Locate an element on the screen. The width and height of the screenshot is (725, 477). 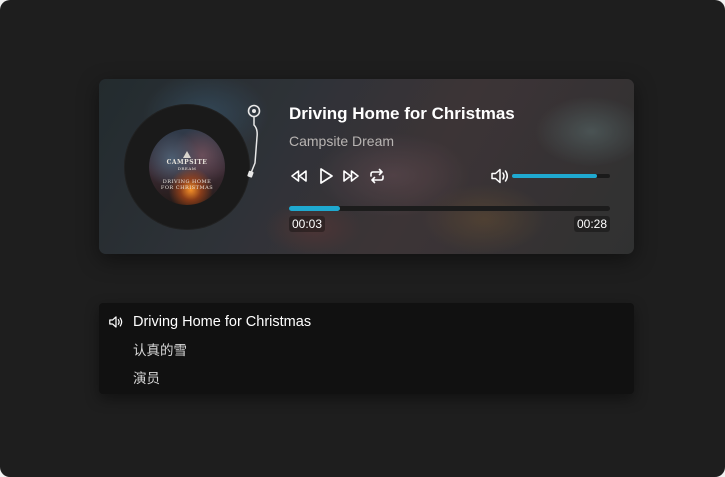
total-duration: 00:28 is located at coordinates (591, 224).